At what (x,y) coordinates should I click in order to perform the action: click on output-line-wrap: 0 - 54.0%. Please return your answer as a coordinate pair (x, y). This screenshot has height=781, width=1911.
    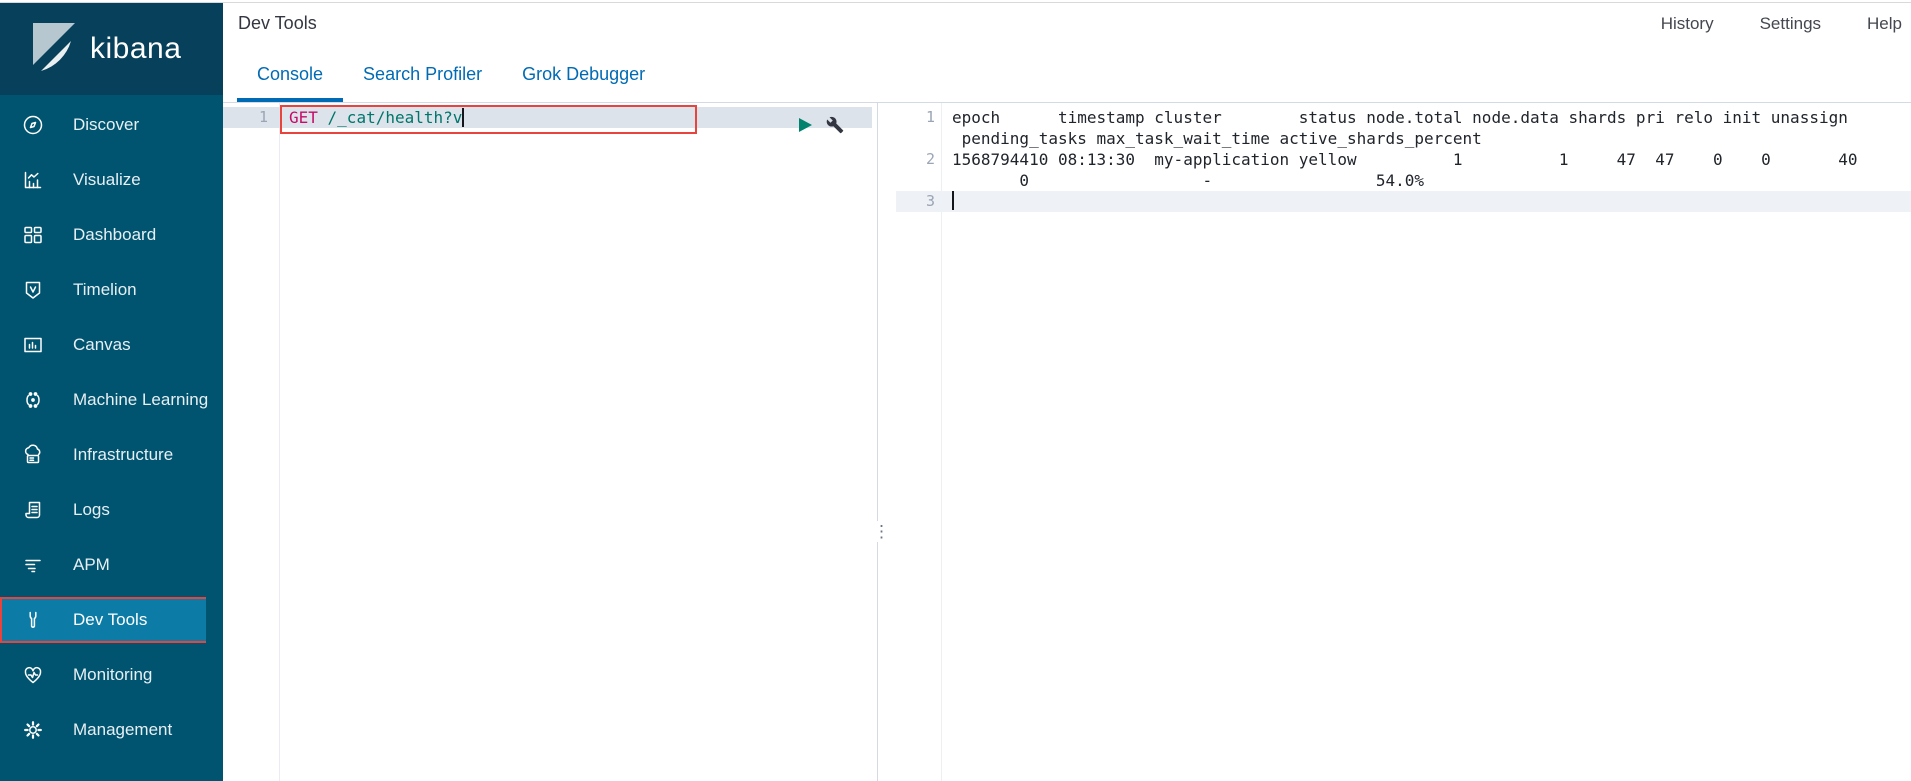
    Looking at the image, I should click on (1403, 180).